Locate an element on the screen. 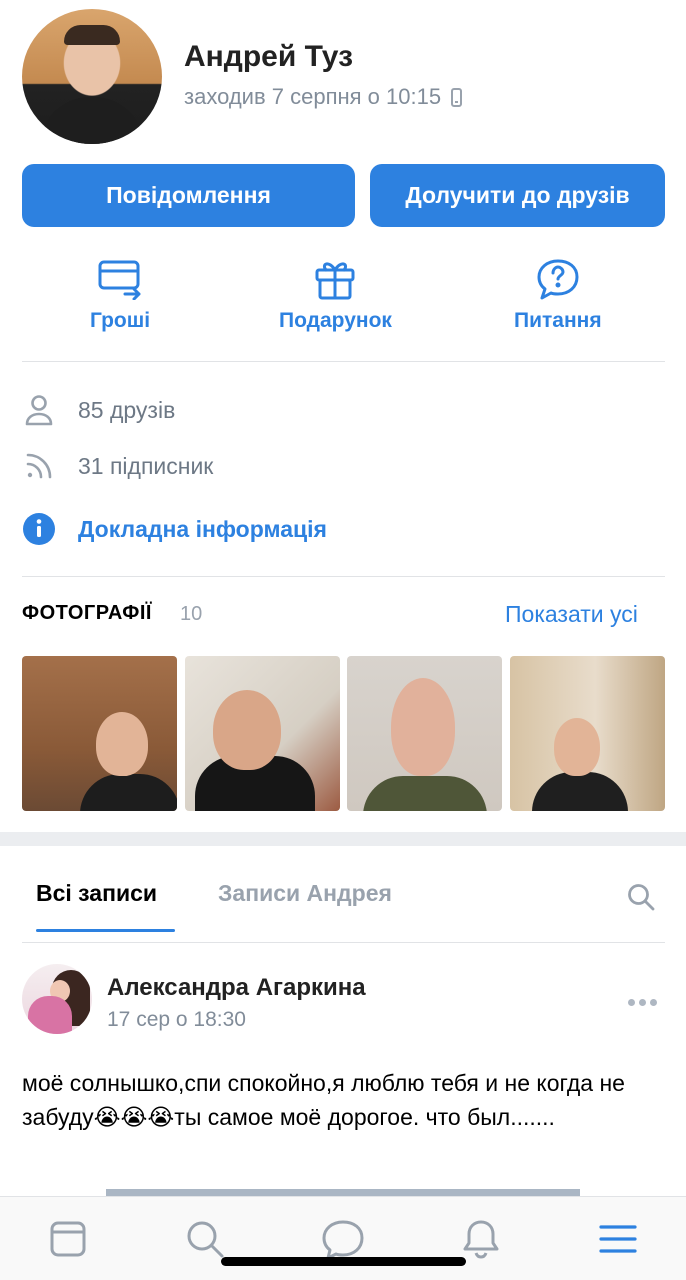 This screenshot has width=686, height=1280. post-author-avatar is located at coordinates (57, 999).